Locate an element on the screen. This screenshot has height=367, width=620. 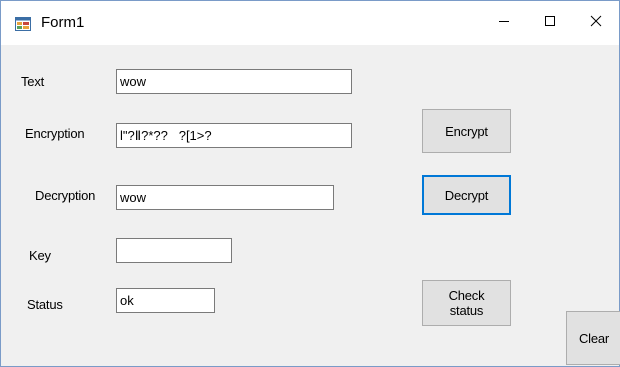
clear-button: Clear is located at coordinates (593, 338).